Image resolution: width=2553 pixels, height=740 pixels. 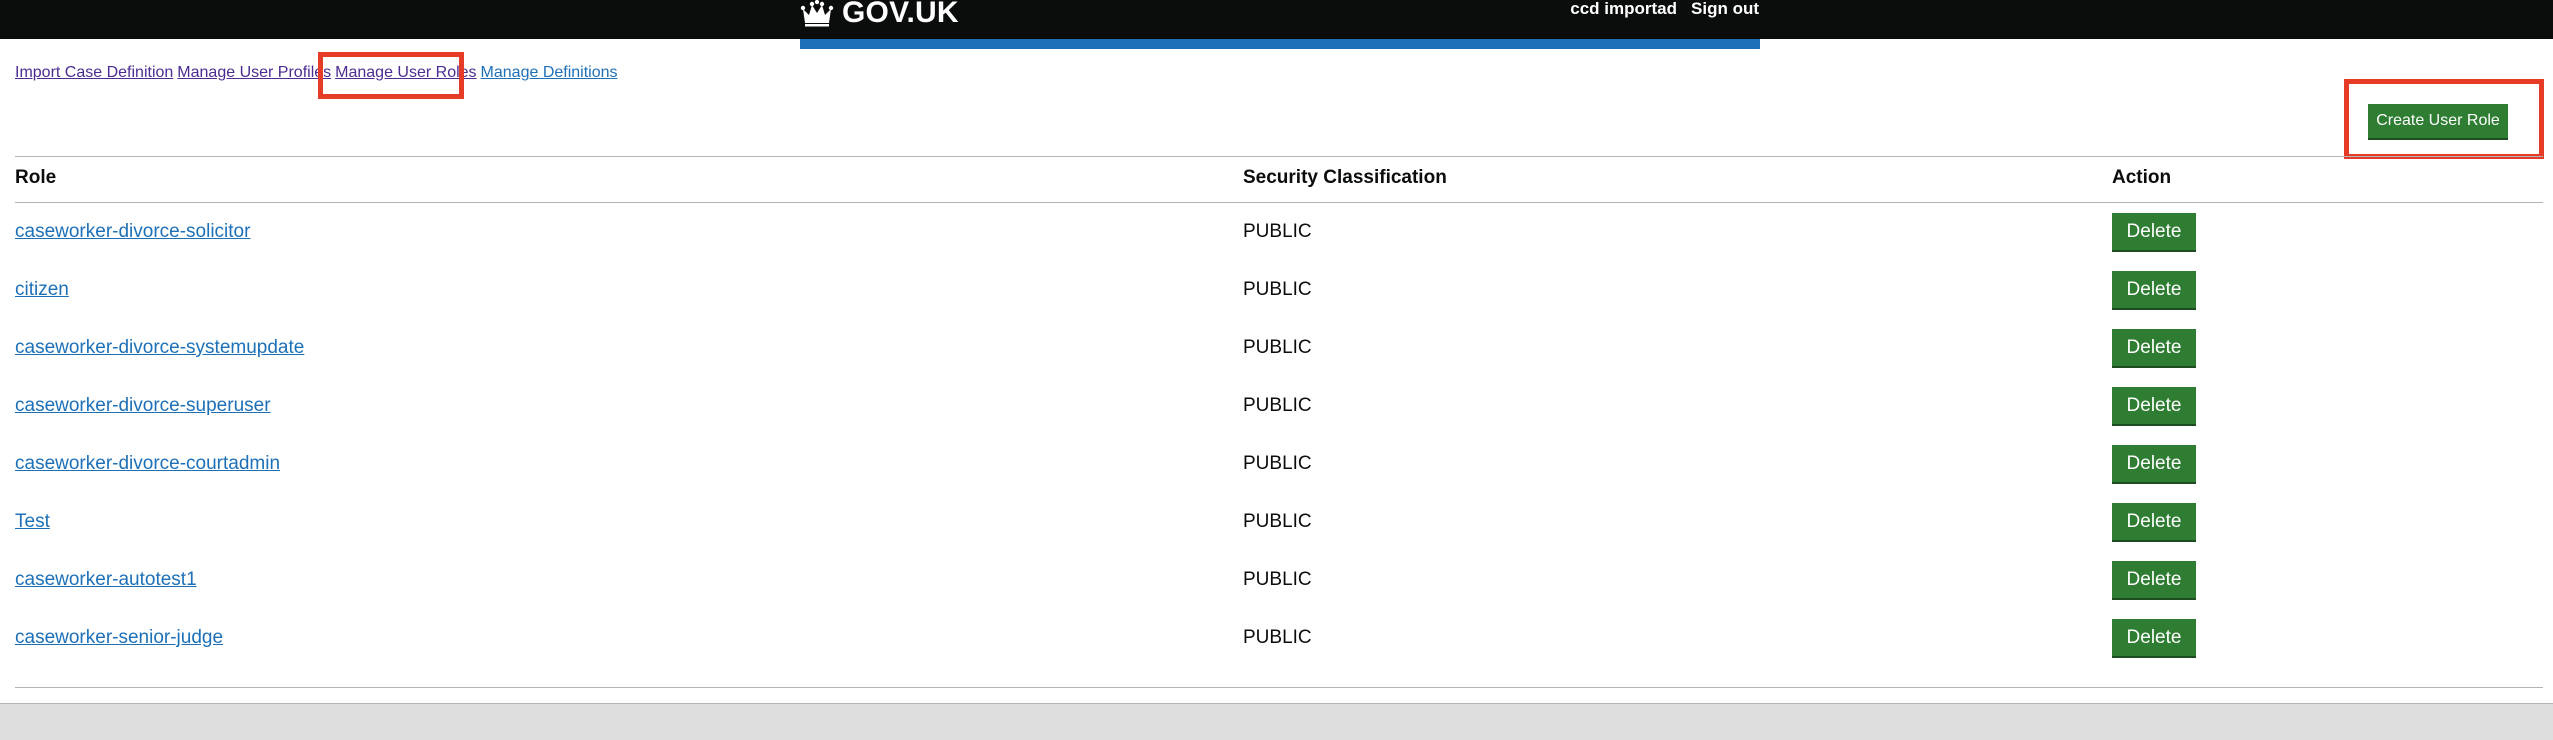 What do you see at coordinates (36, 177) in the screenshot?
I see `column-header-role: Role` at bounding box center [36, 177].